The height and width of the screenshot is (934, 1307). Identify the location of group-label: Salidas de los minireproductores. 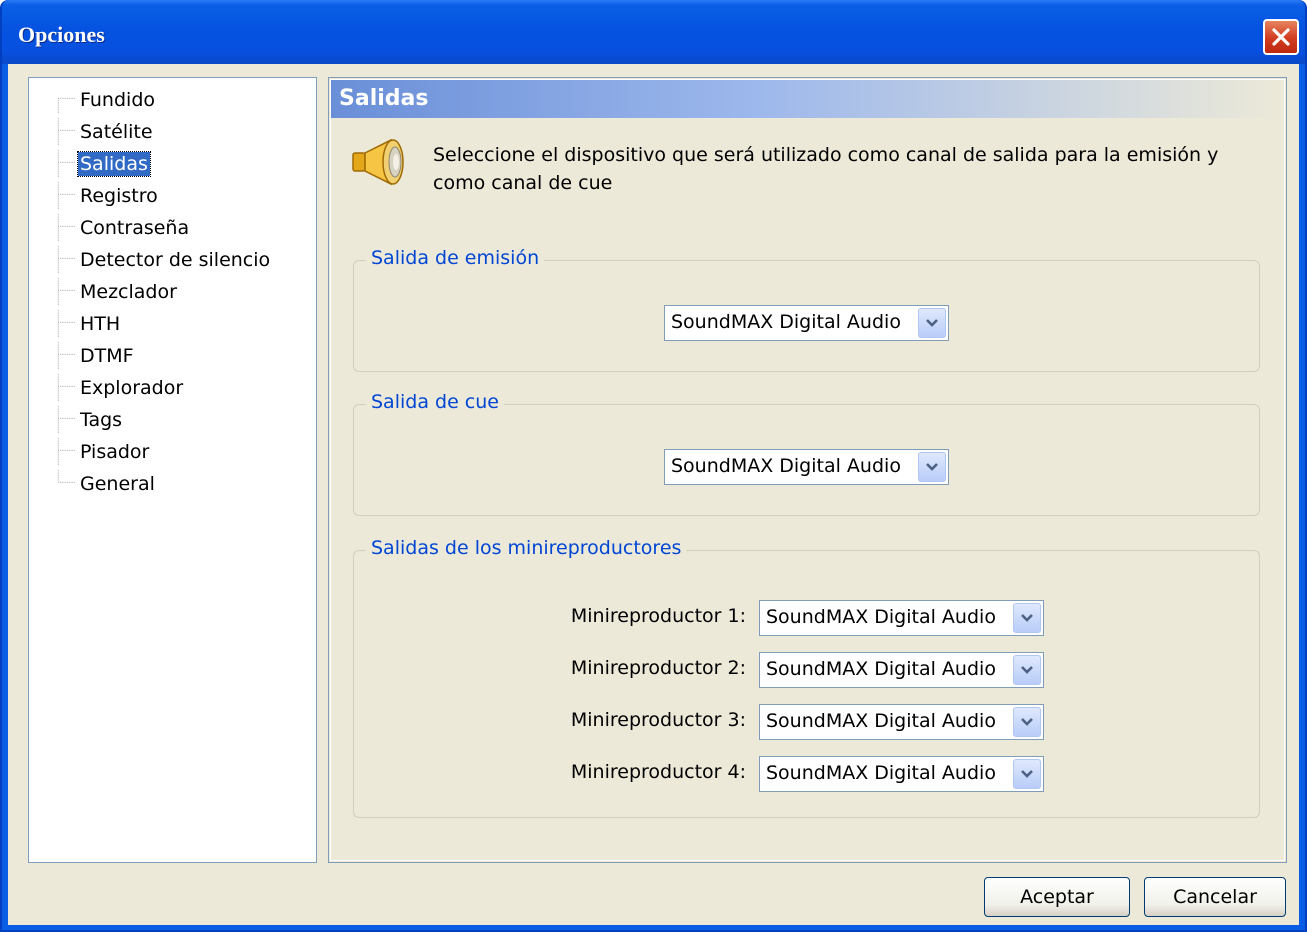
(526, 548).